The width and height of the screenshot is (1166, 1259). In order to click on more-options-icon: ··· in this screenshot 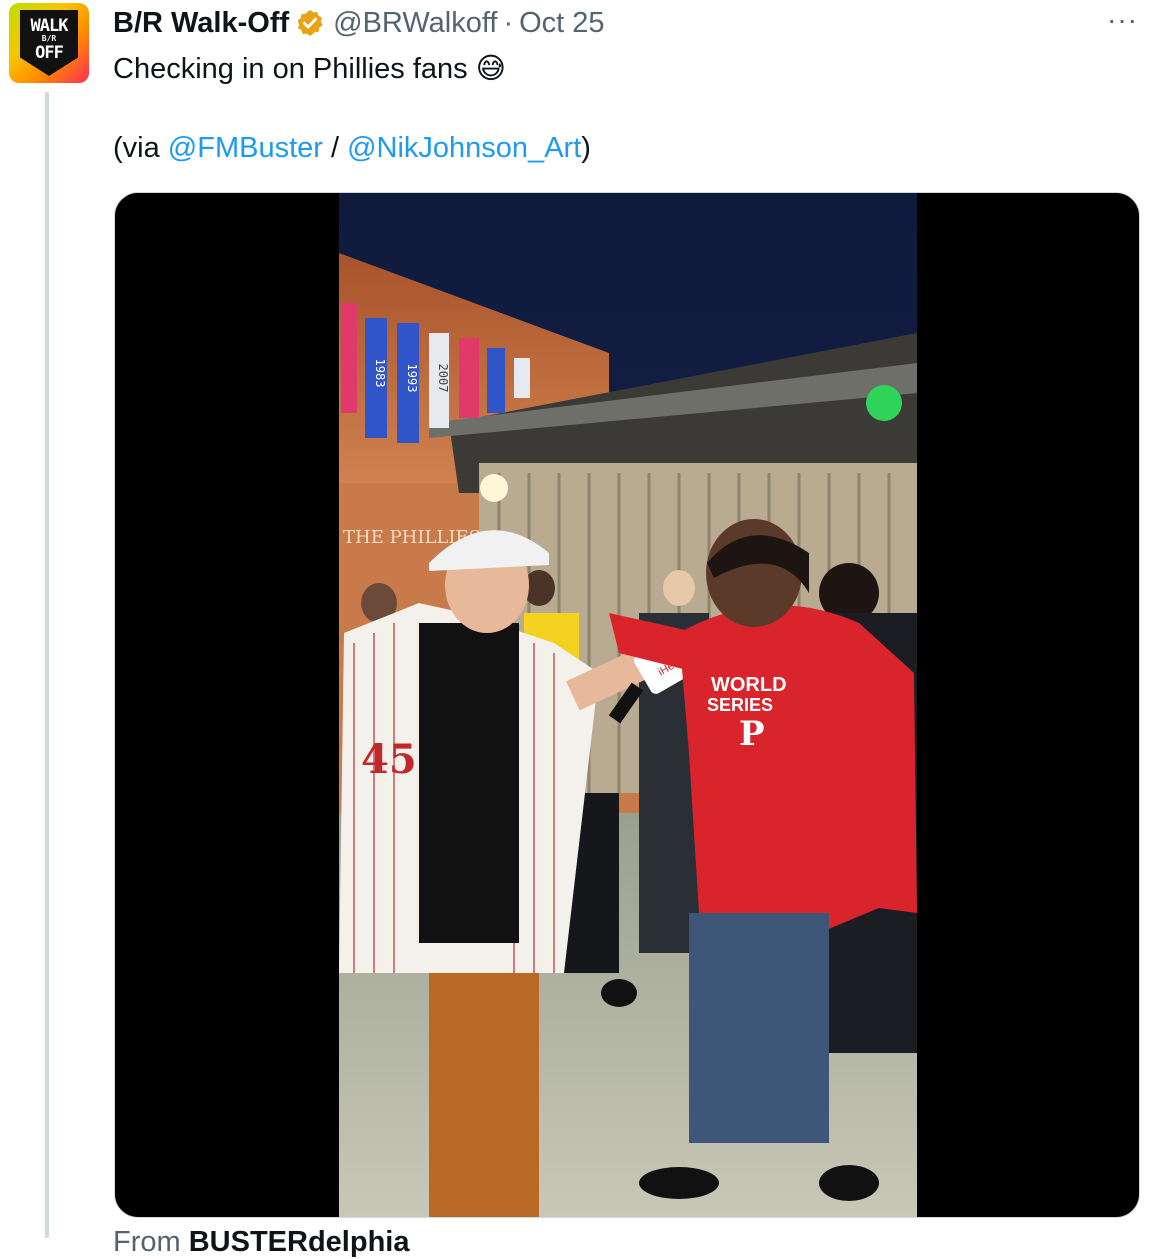, I will do `click(1122, 20)`.